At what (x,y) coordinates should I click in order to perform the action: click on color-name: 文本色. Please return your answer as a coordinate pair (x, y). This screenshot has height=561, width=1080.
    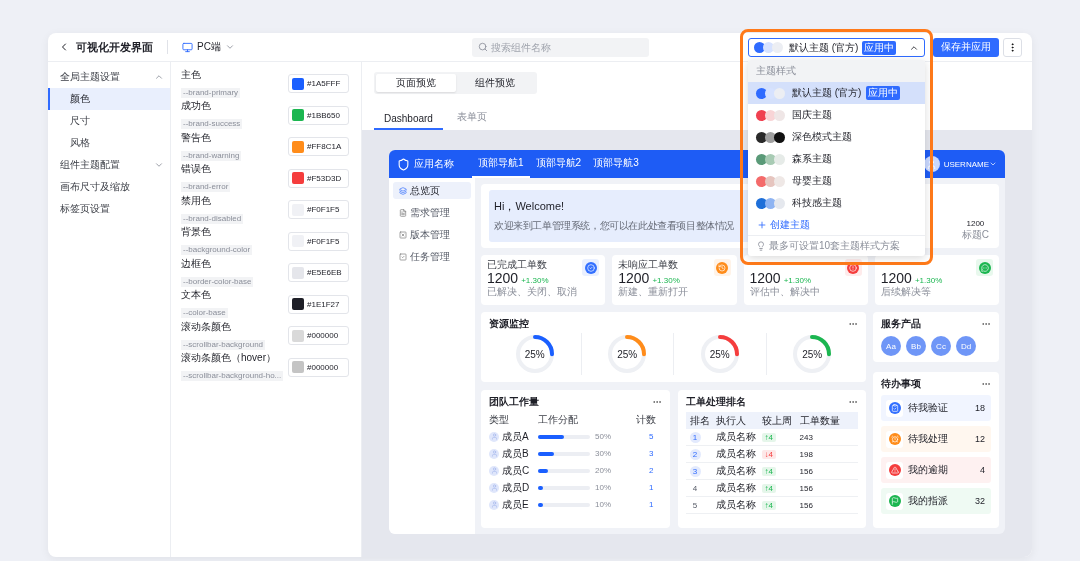
    Looking at the image, I should click on (196, 295).